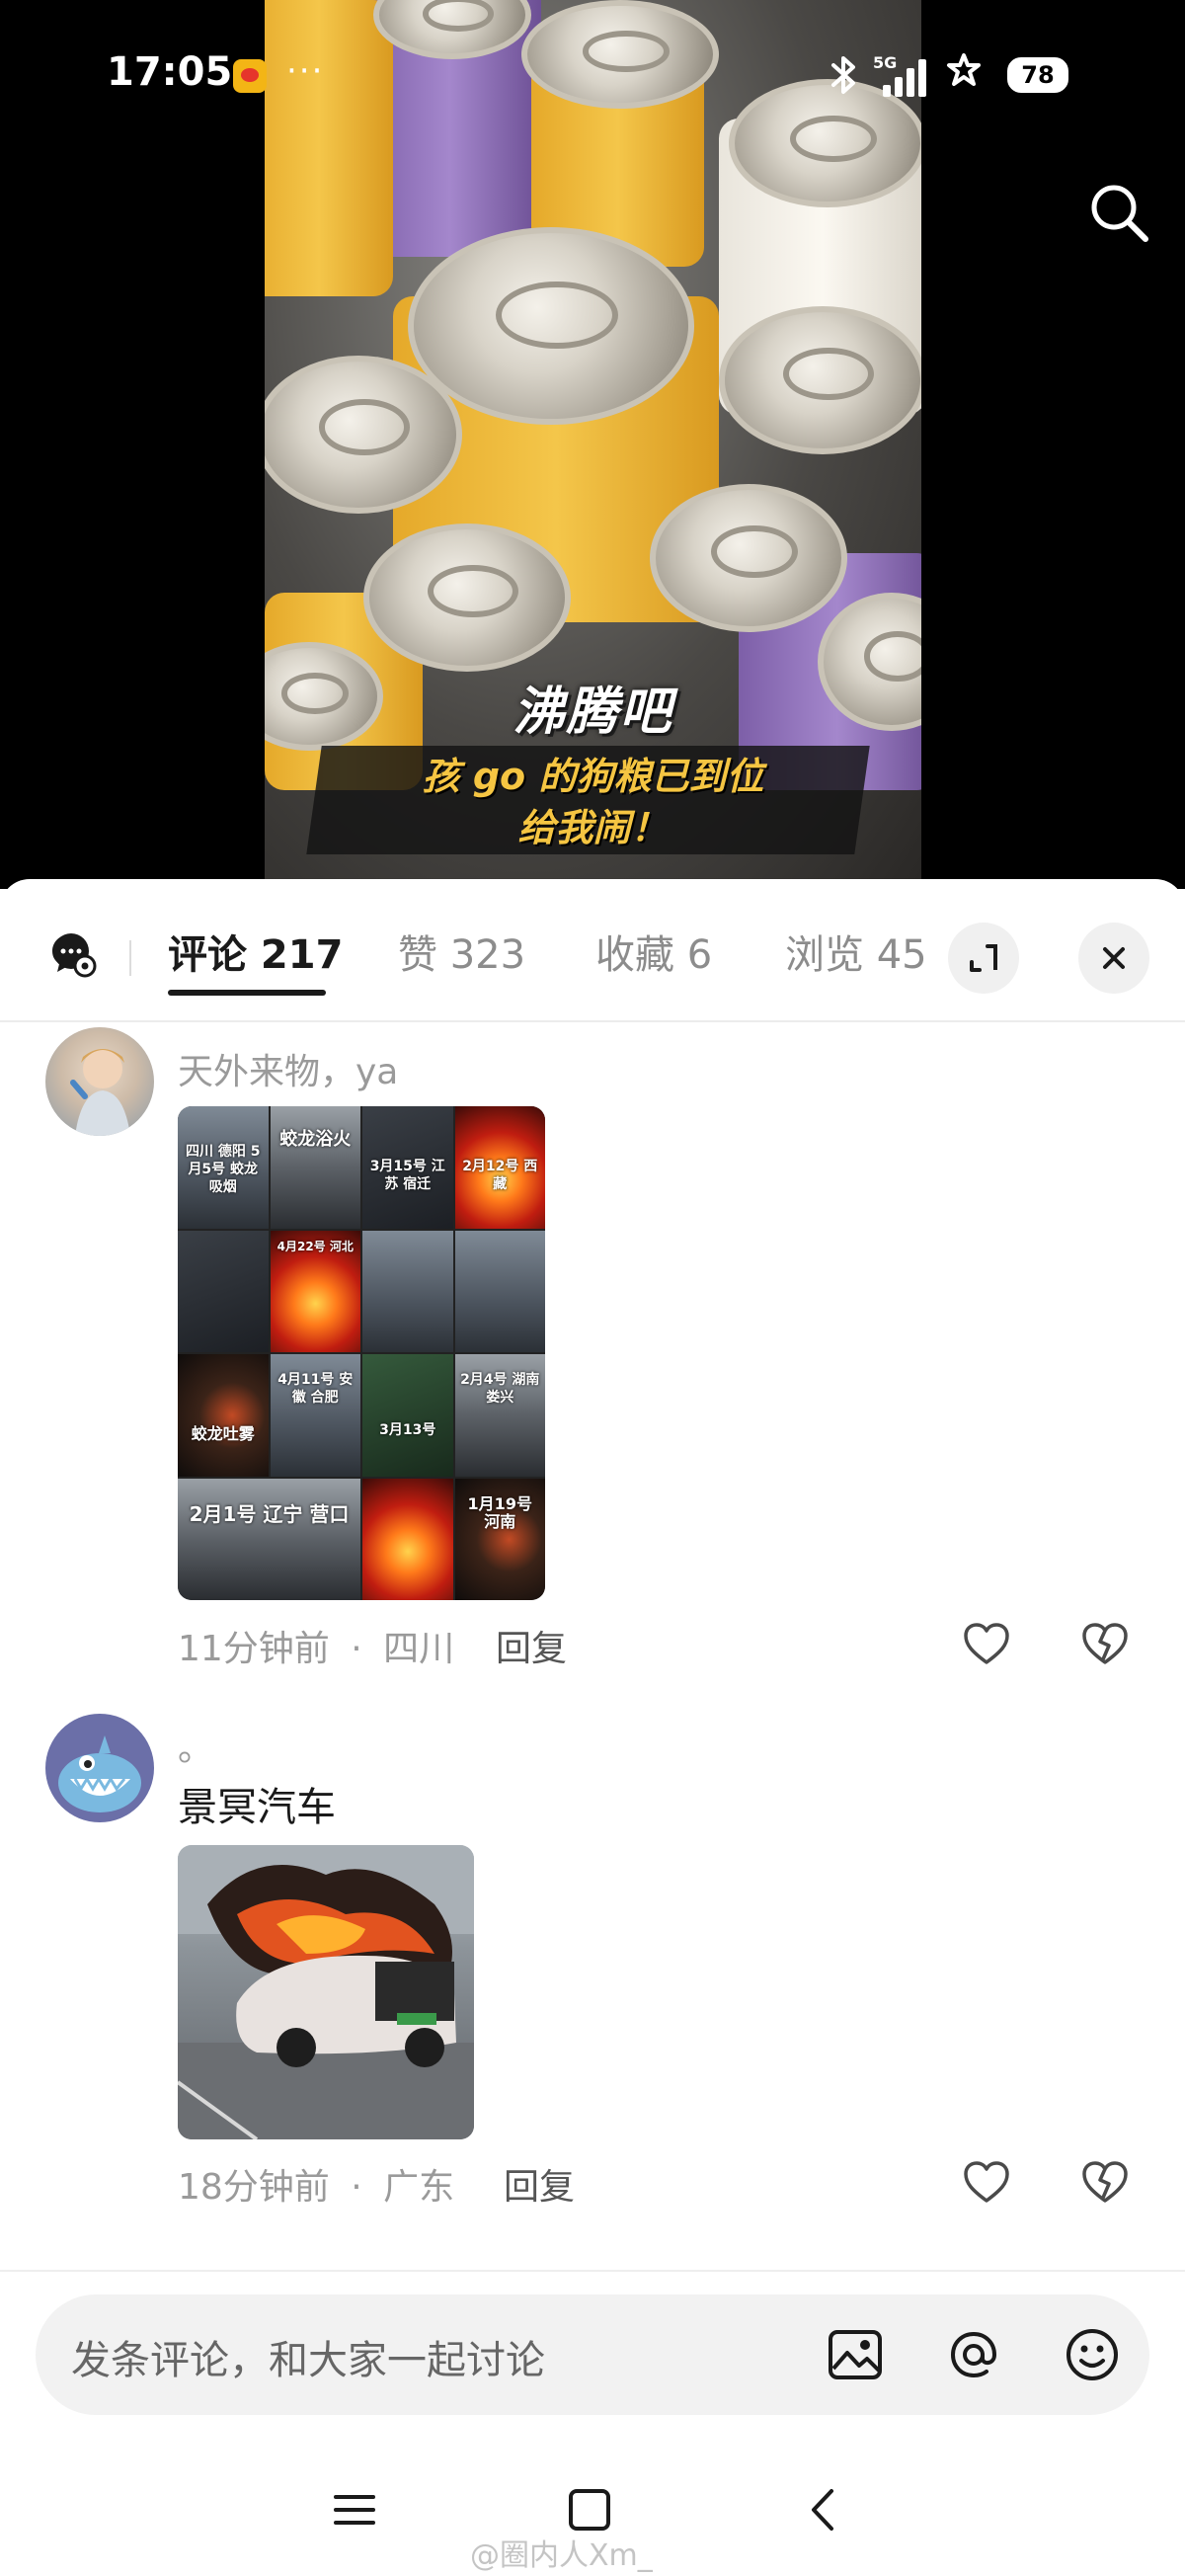  What do you see at coordinates (408, 1429) in the screenshot?
I see `collage-label: 3月13号` at bounding box center [408, 1429].